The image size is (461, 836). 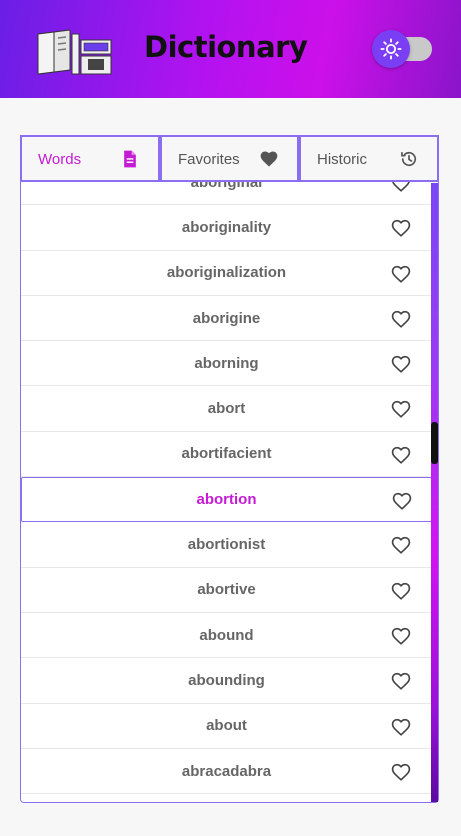 I want to click on word-row: about, so click(x=226, y=726).